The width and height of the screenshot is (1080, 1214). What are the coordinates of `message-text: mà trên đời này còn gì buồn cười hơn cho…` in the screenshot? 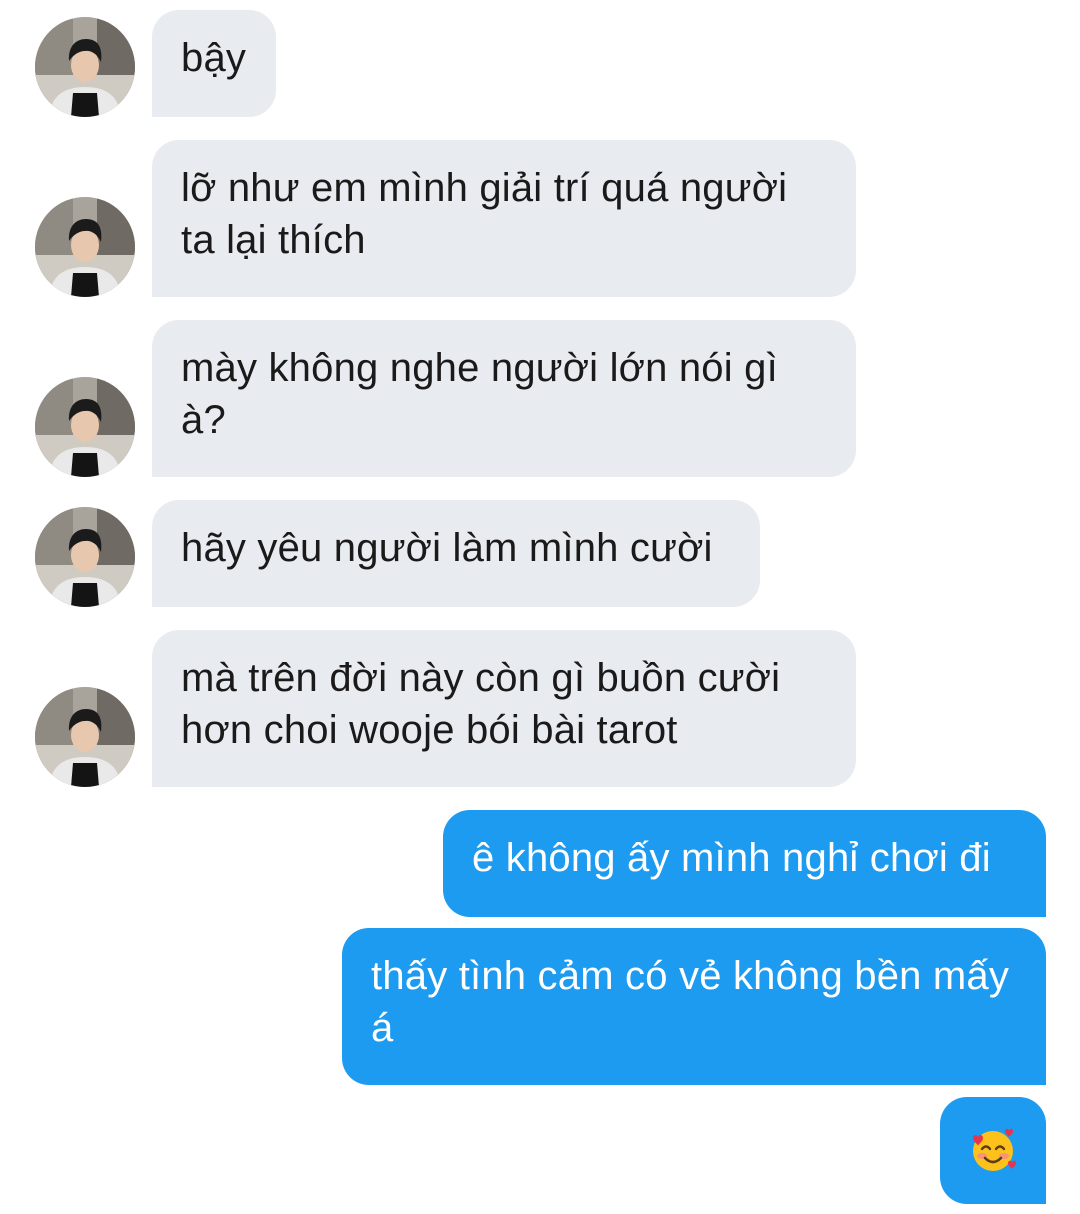 It's located at (481, 704).